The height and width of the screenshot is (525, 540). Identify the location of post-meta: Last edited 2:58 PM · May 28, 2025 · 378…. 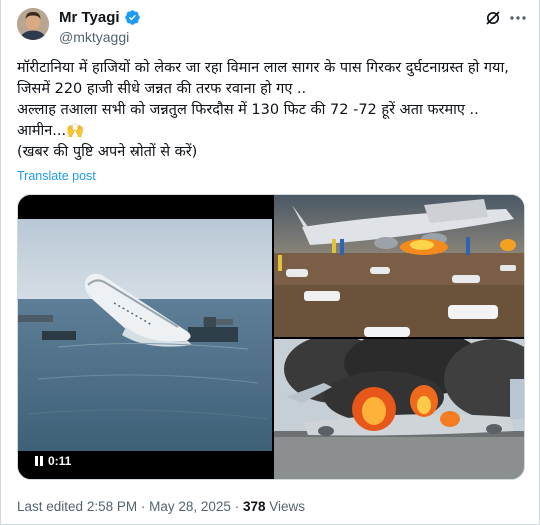
(161, 506).